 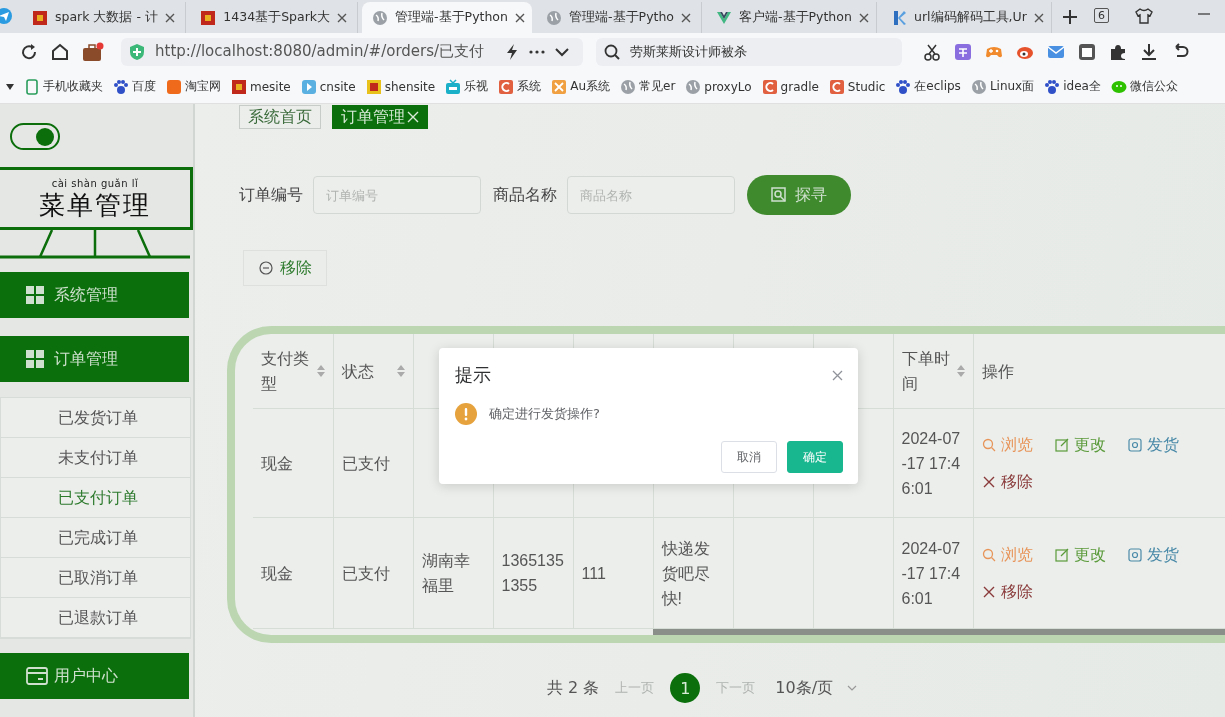 I want to click on table-cell: 快递发货吧尽快!, so click(x=685, y=573).